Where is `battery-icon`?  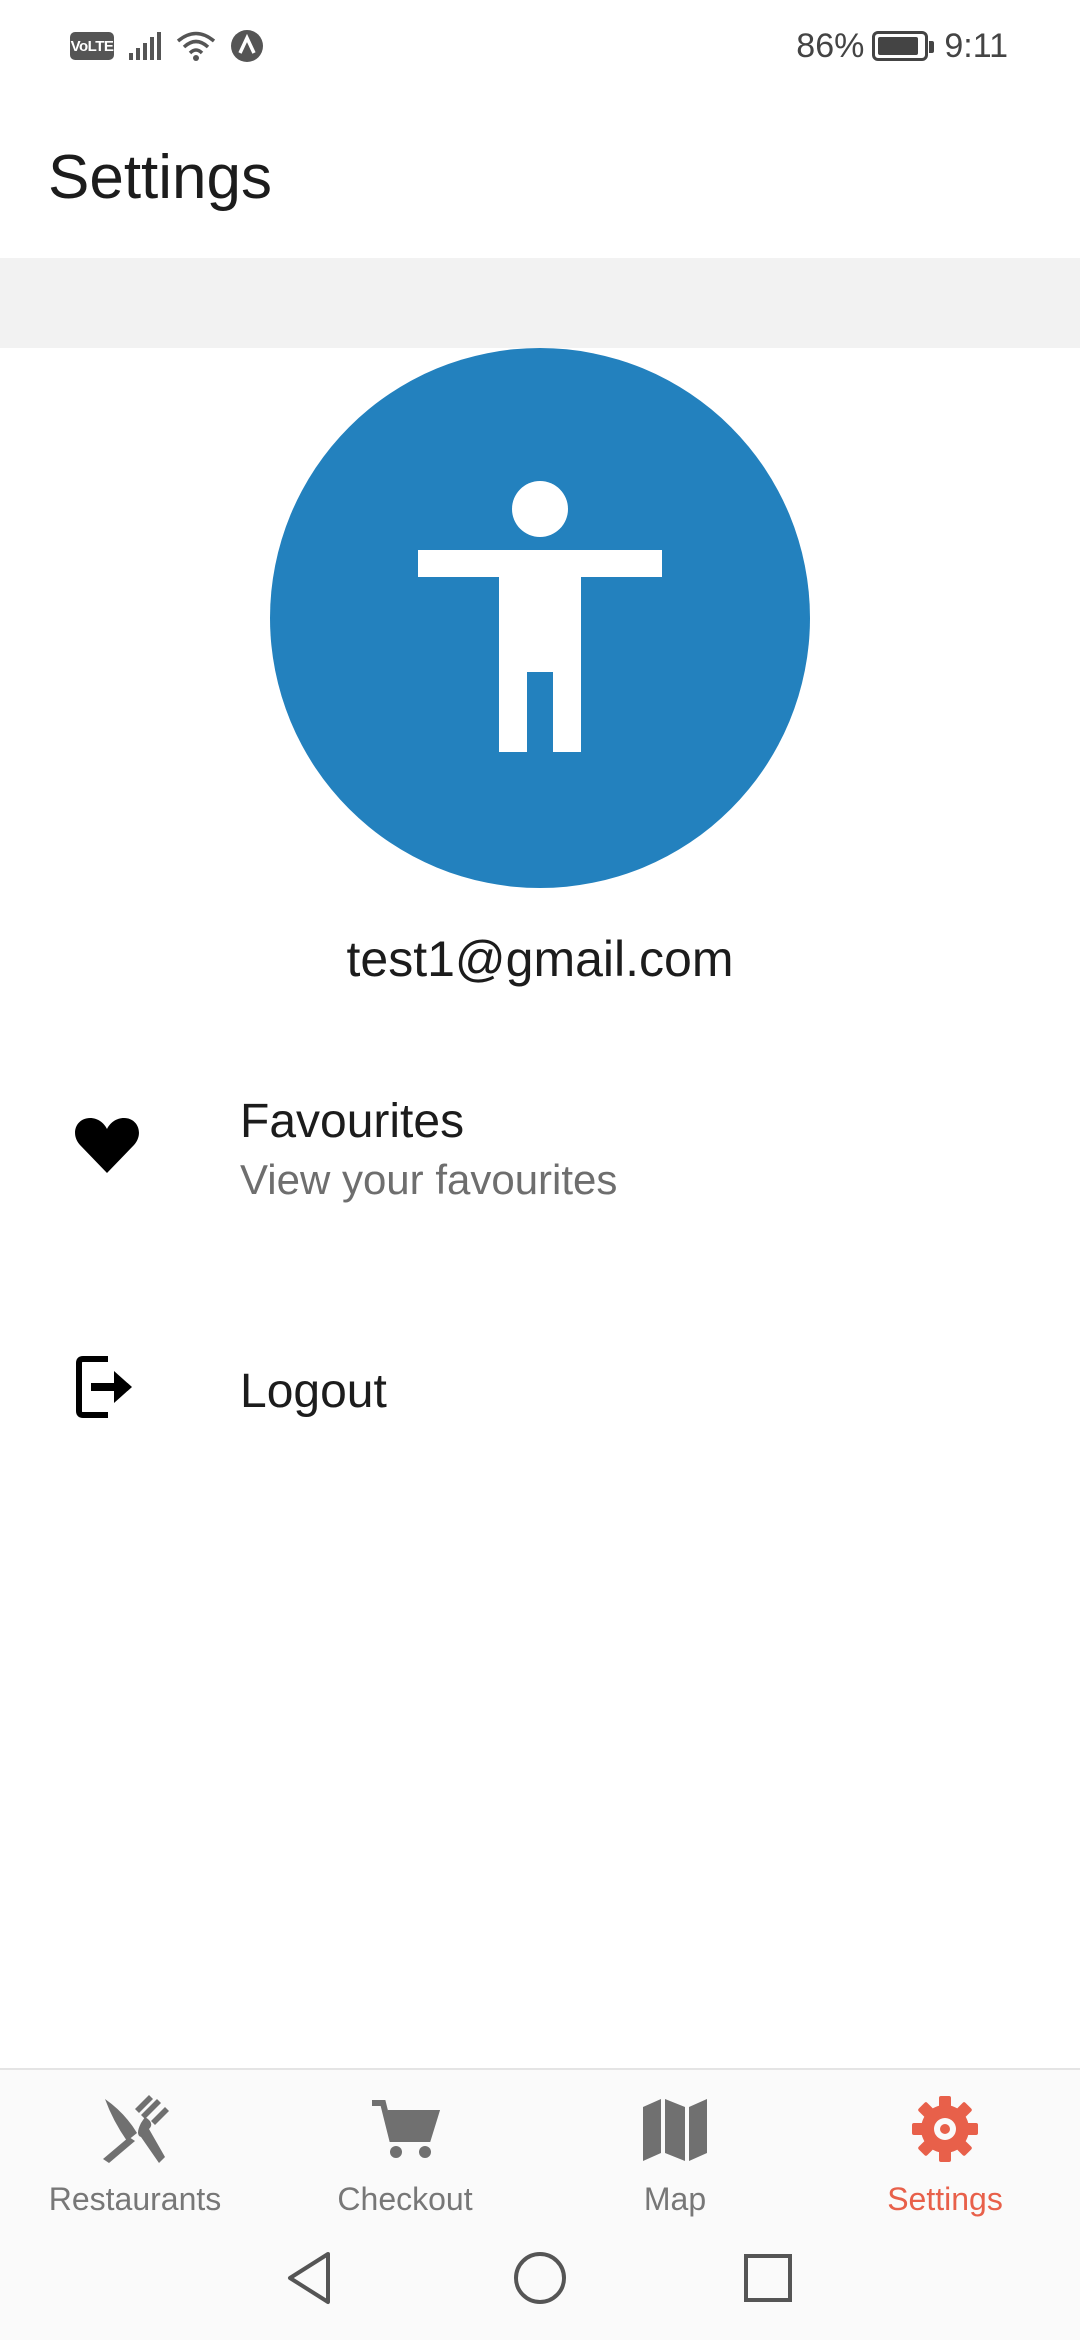 battery-icon is located at coordinates (903, 46).